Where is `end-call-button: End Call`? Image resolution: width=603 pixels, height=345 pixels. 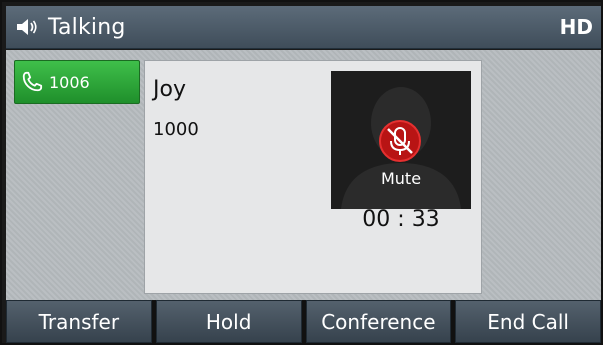
end-call-button: End Call is located at coordinates (528, 321).